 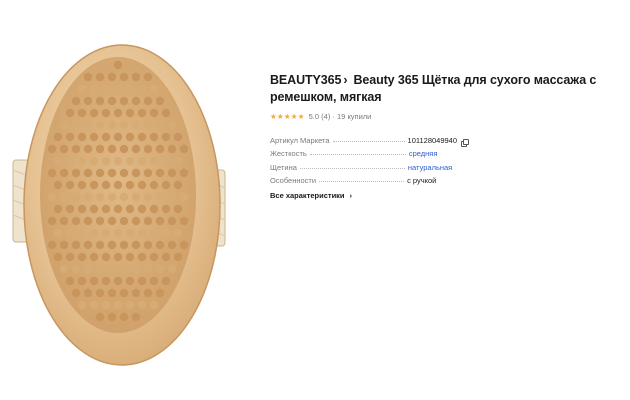 I want to click on purchases-count: 19 купили, so click(x=354, y=116).